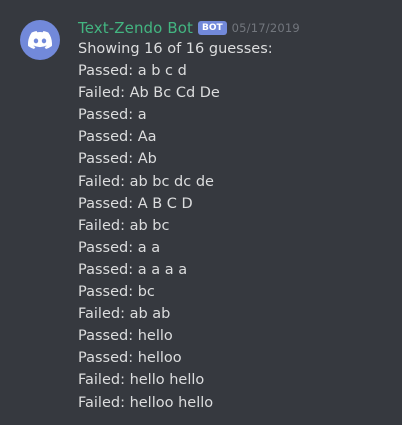  I want to click on message-line: Passed: a a a a, so click(133, 269).